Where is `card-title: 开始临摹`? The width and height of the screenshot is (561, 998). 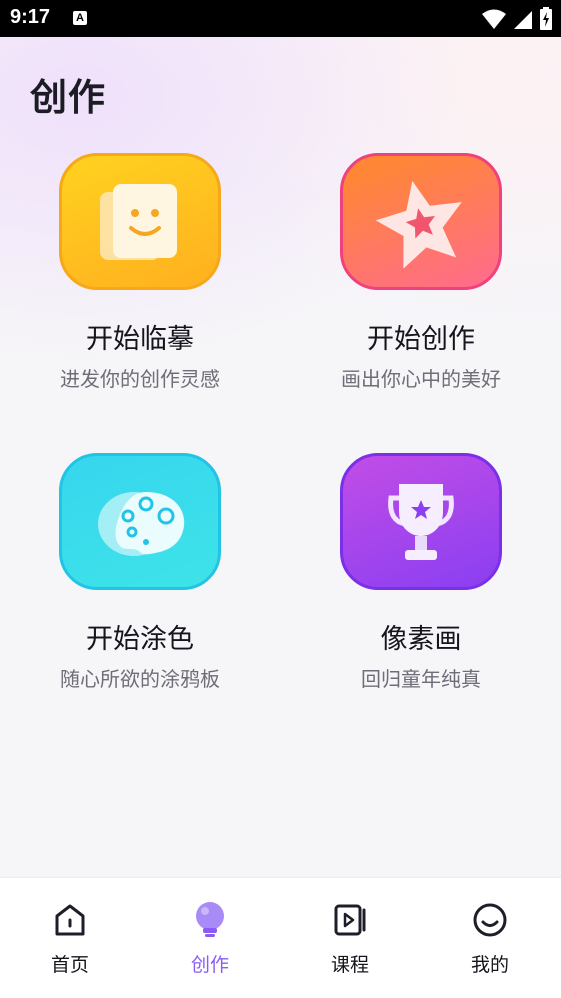 card-title: 开始临摹 is located at coordinates (140, 339).